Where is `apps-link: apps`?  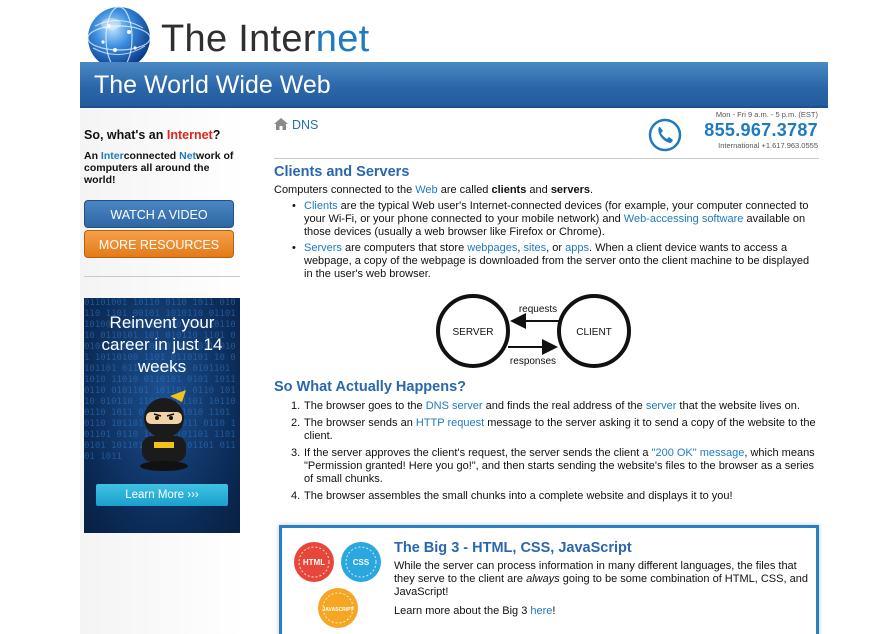
apps-link: apps is located at coordinates (577, 248).